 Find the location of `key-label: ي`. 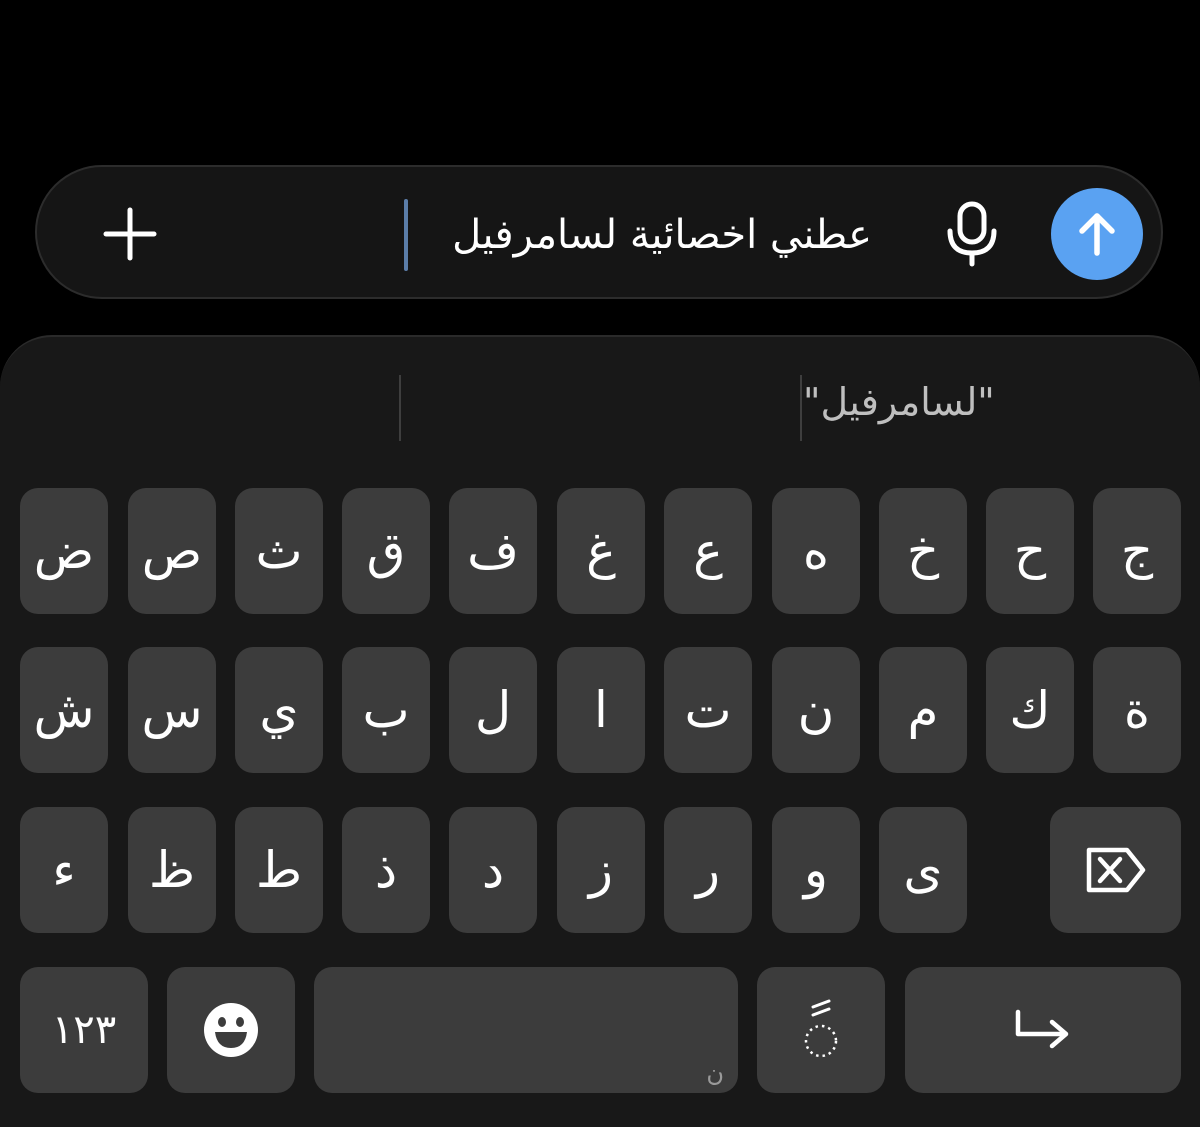

key-label: ي is located at coordinates (279, 710).